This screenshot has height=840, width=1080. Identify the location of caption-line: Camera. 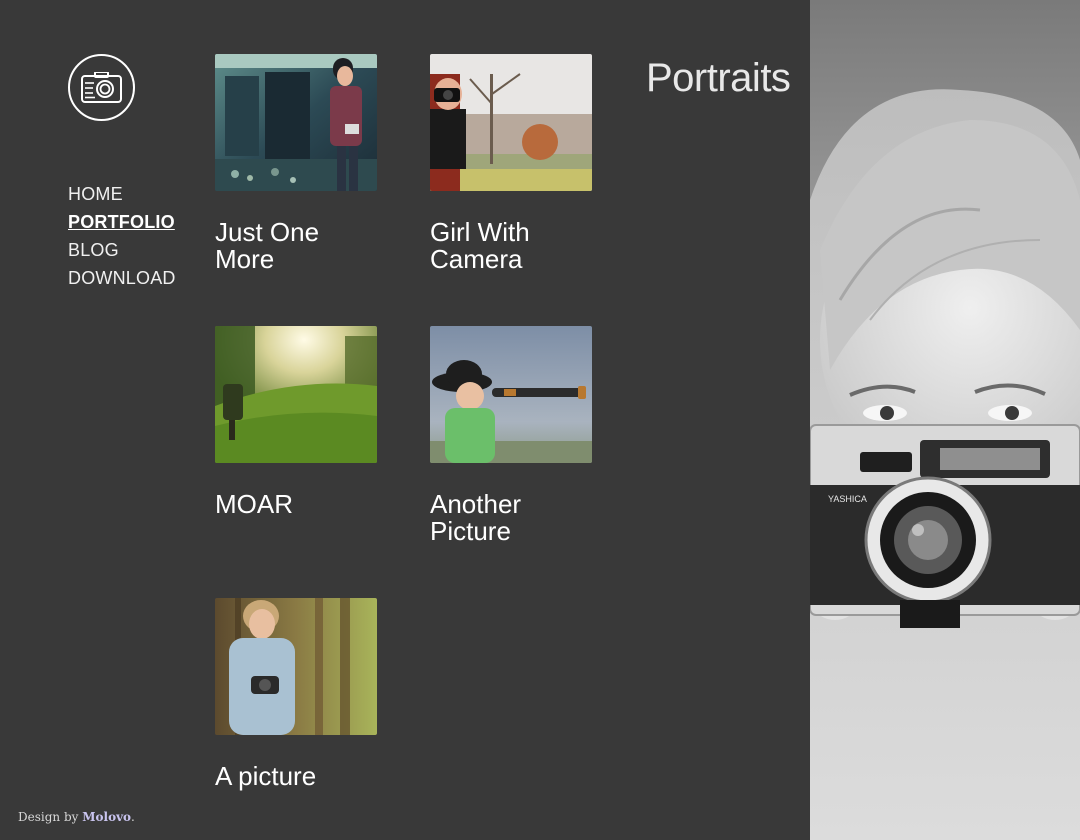
(476, 259).